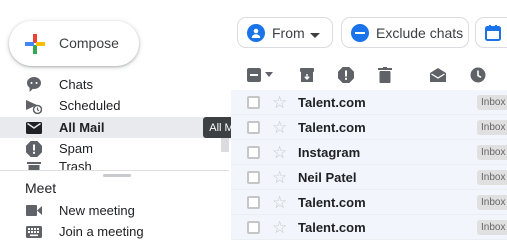 This screenshot has width=507, height=243. I want to click on sidebar-item-spam: Spam, so click(112, 148).